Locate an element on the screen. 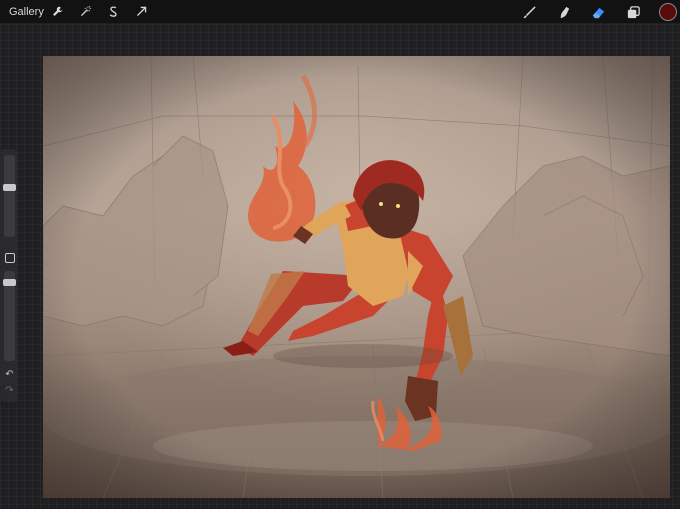  color-picker-swatch is located at coordinates (668, 12).